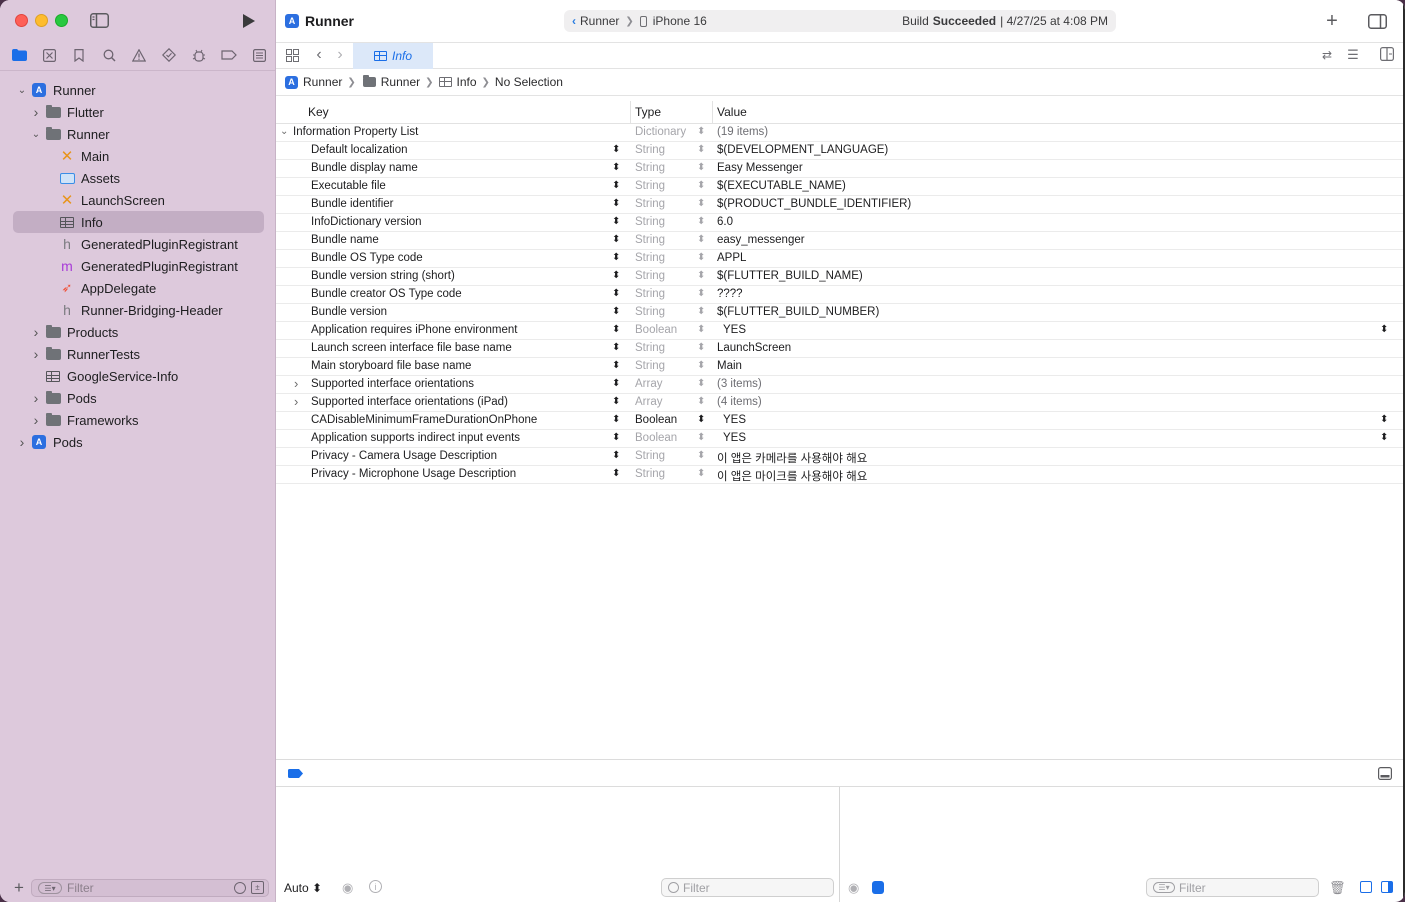 The height and width of the screenshot is (902, 1405). What do you see at coordinates (367, 258) in the screenshot?
I see `plist-key: Bundle OS Type code` at bounding box center [367, 258].